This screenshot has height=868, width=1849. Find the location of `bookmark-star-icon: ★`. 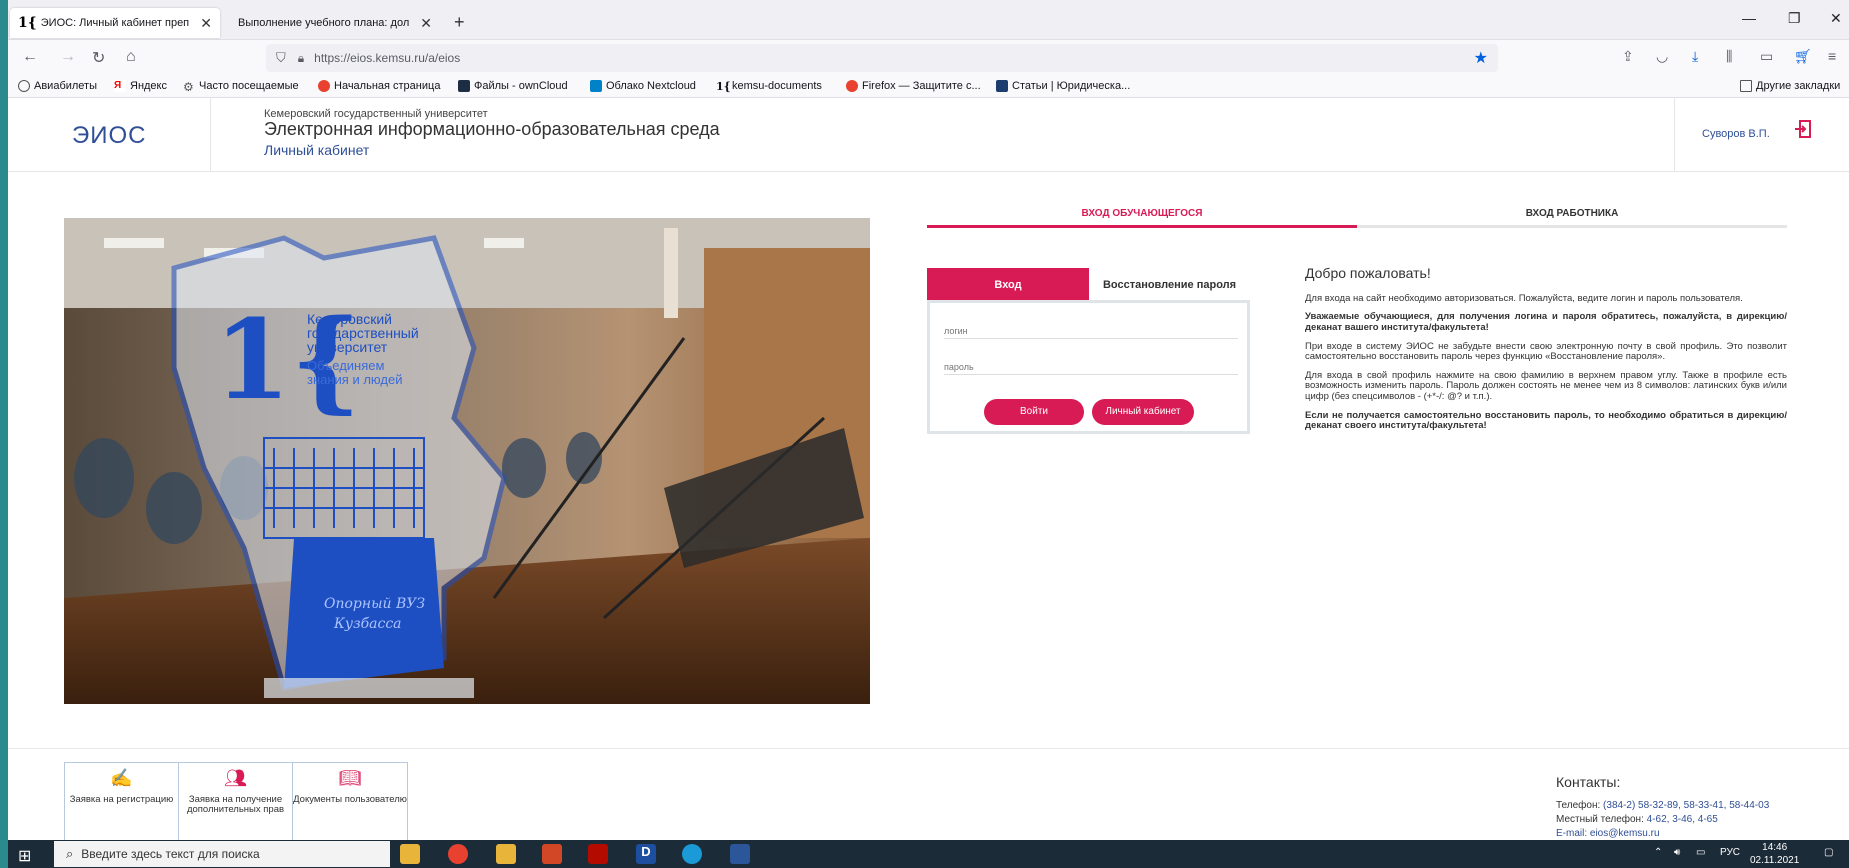

bookmark-star-icon: ★ is located at coordinates (1481, 58).